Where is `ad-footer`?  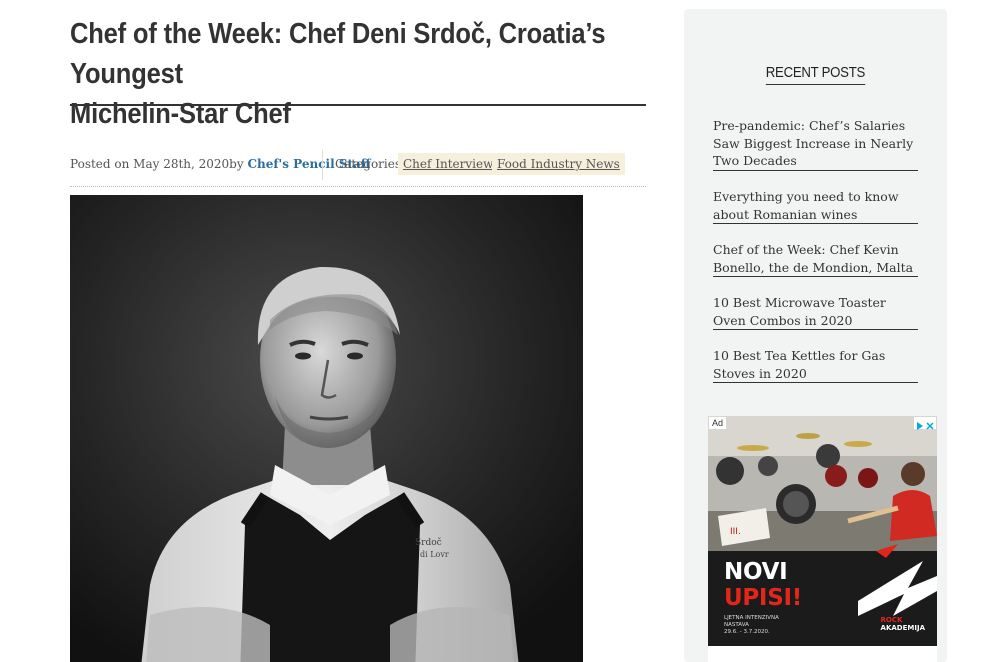
ad-footer is located at coordinates (822, 654).